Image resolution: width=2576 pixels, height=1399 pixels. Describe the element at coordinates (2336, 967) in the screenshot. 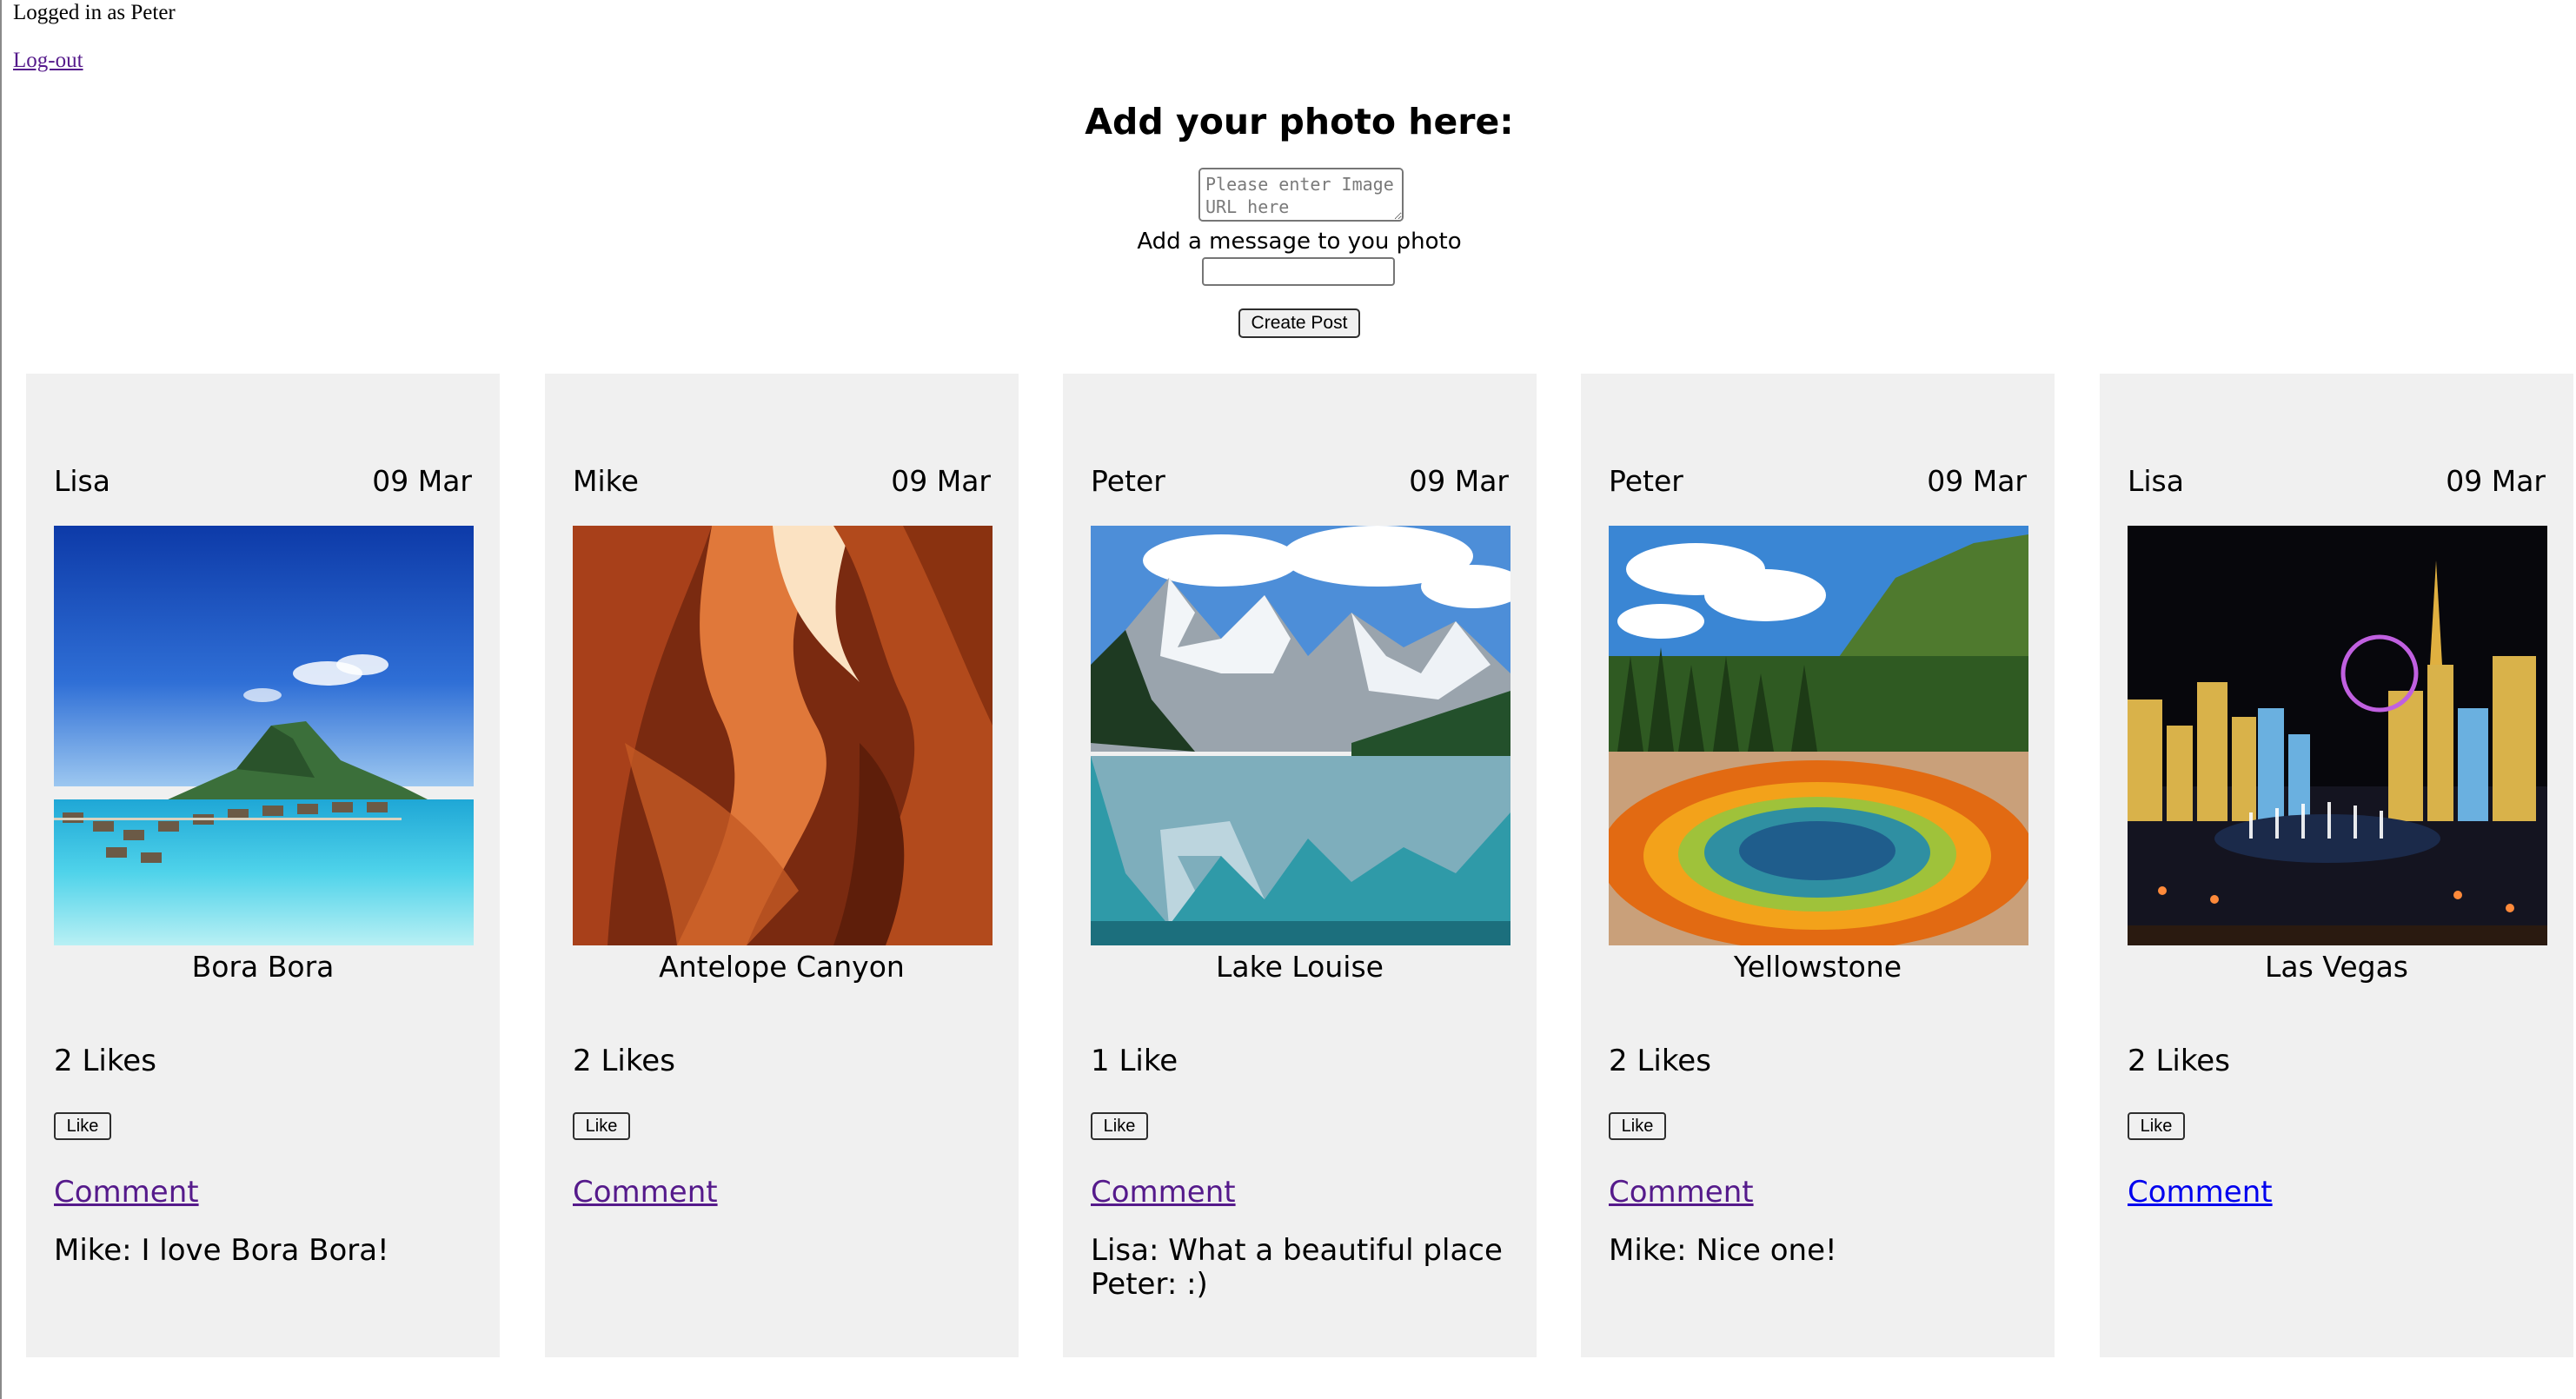

I see `post-caption: Las Vegas` at that location.